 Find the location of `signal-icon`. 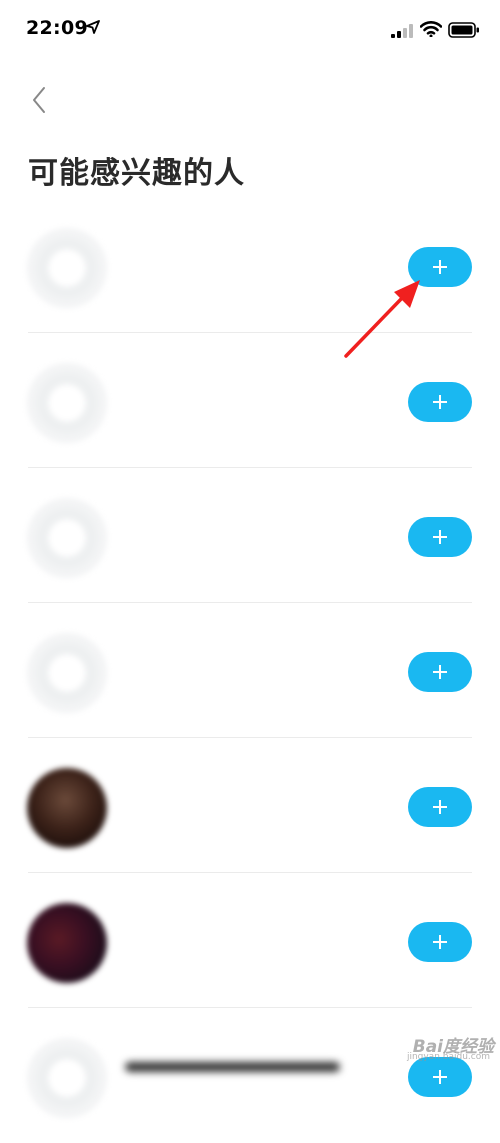

signal-icon is located at coordinates (402, 31).